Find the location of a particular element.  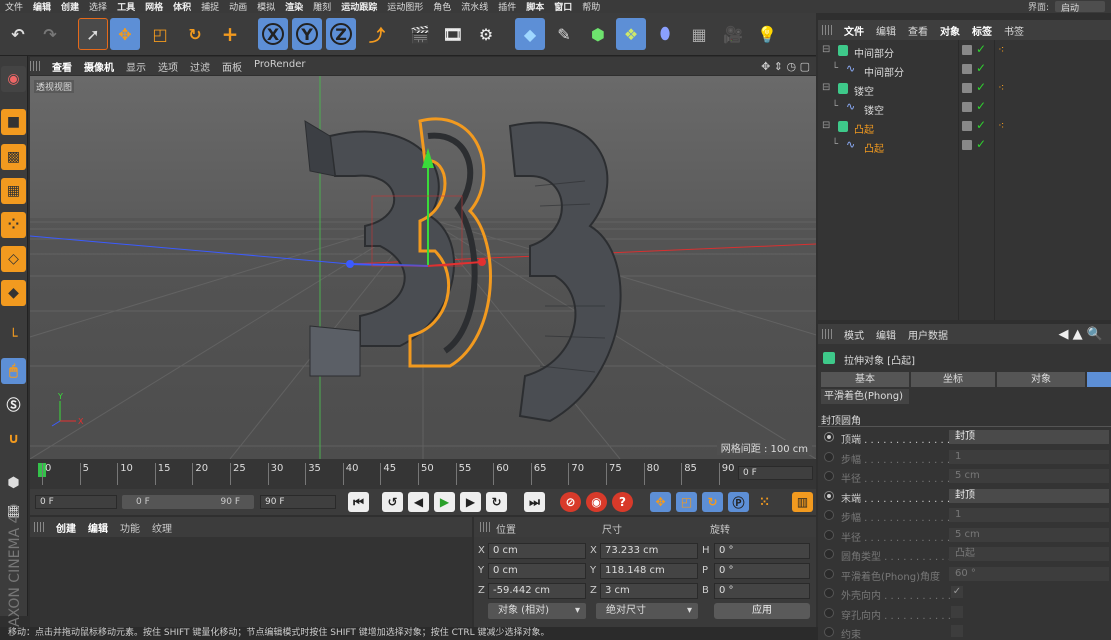

play-icon: ▶ is located at coordinates (444, 502).